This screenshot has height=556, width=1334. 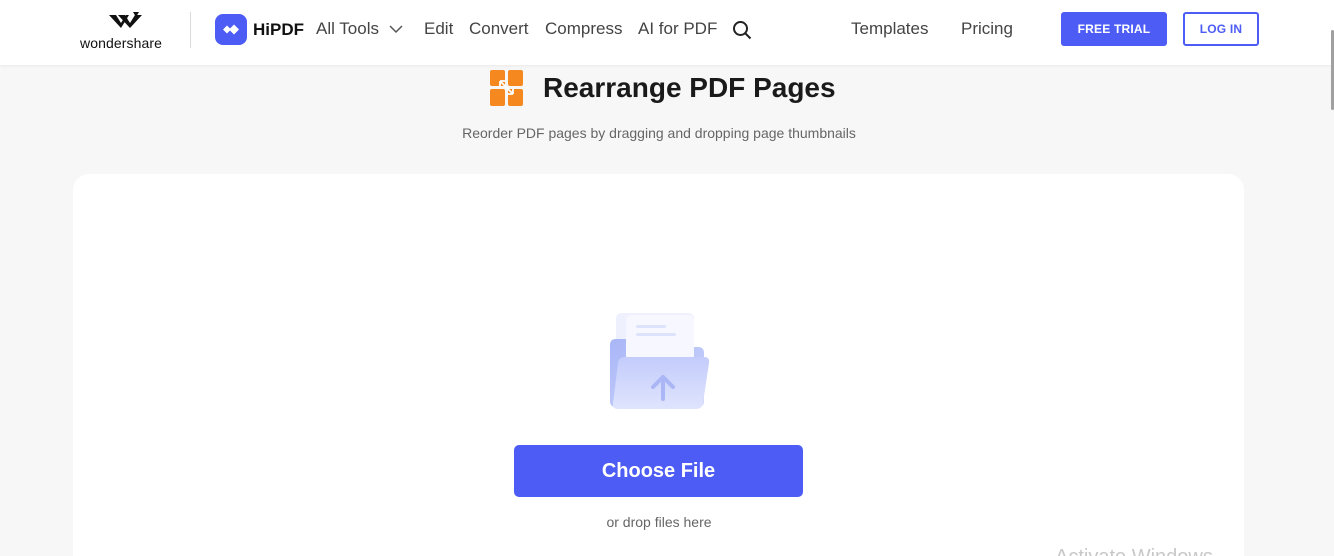 I want to click on wondershare-mark-icon, so click(x=125, y=20).